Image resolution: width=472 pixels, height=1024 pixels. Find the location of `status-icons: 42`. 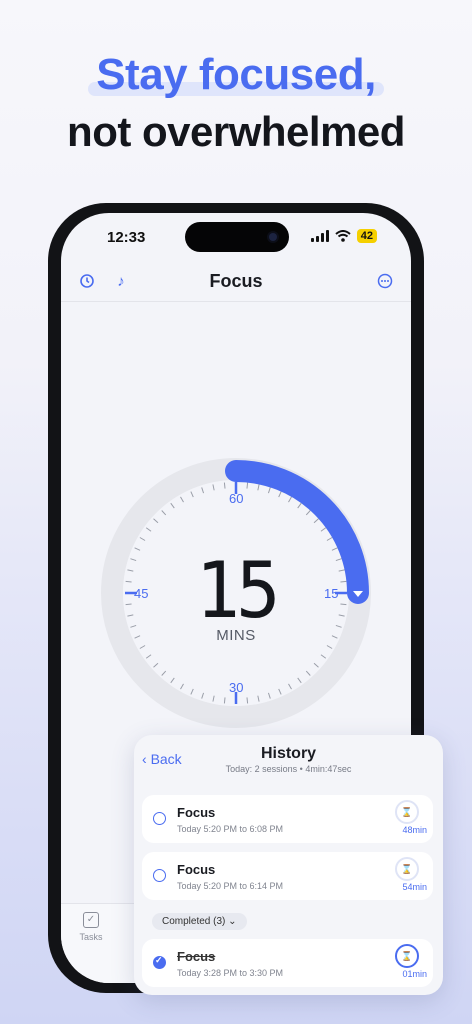

status-icons: 42 is located at coordinates (343, 236).